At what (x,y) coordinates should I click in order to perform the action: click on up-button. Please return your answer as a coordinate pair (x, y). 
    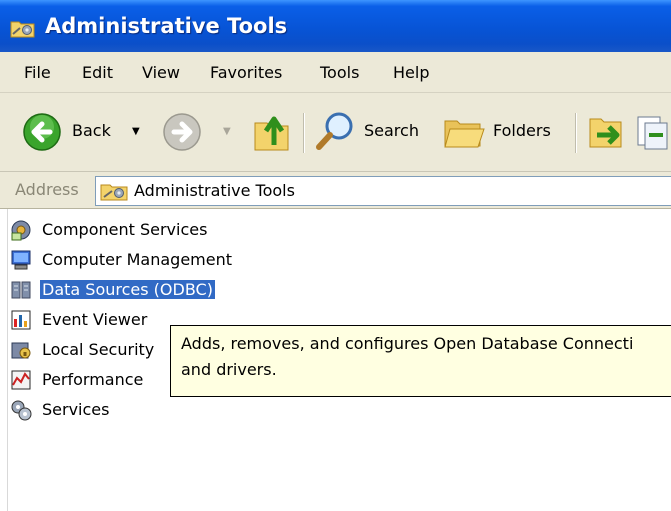
    Looking at the image, I should click on (271, 132).